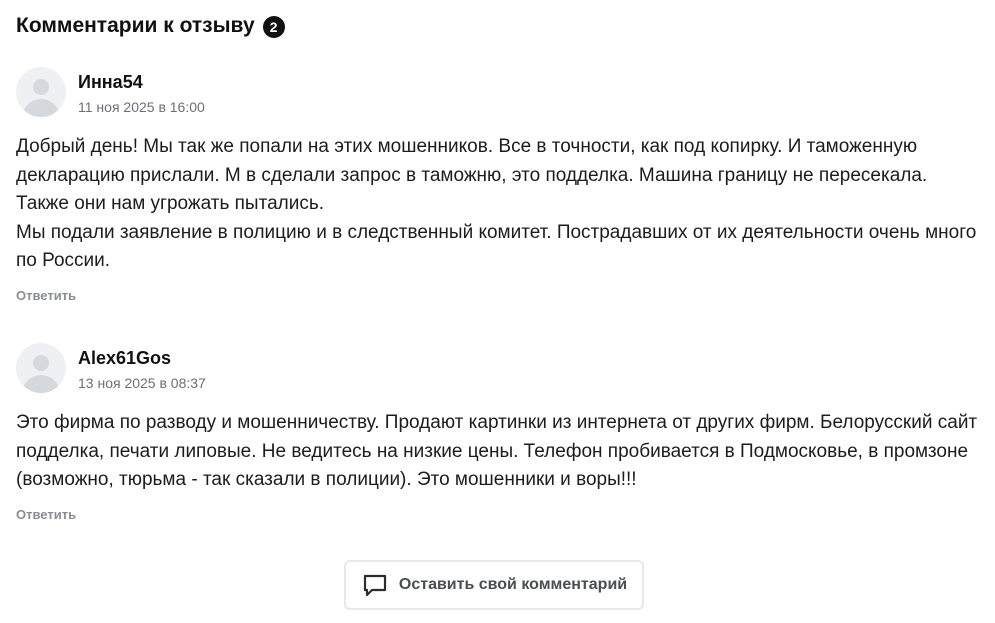  What do you see at coordinates (498, 368) in the screenshot?
I see `comment-header: Alex61Gos 13 ноя 2025 в 08:37` at bounding box center [498, 368].